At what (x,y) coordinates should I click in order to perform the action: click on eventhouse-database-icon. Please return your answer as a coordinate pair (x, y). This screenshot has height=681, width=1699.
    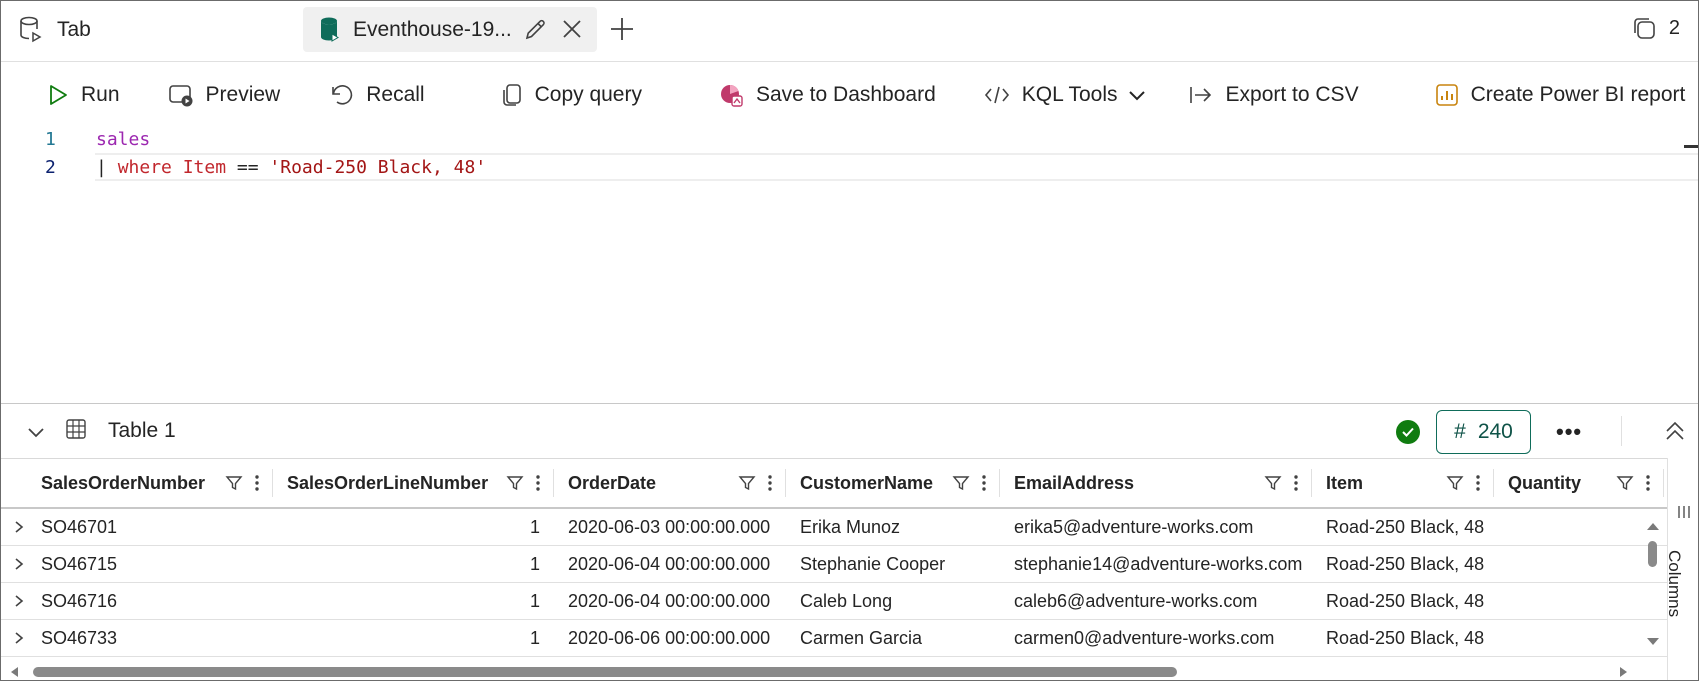
    Looking at the image, I should click on (330, 29).